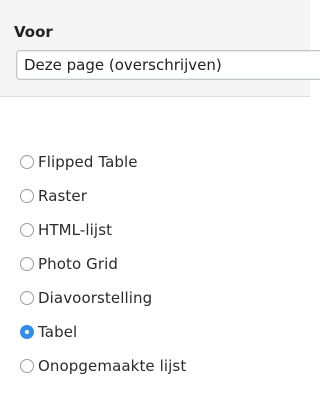 This screenshot has width=320, height=412. What do you see at coordinates (62, 196) in the screenshot?
I see `option-label: Raster` at bounding box center [62, 196].